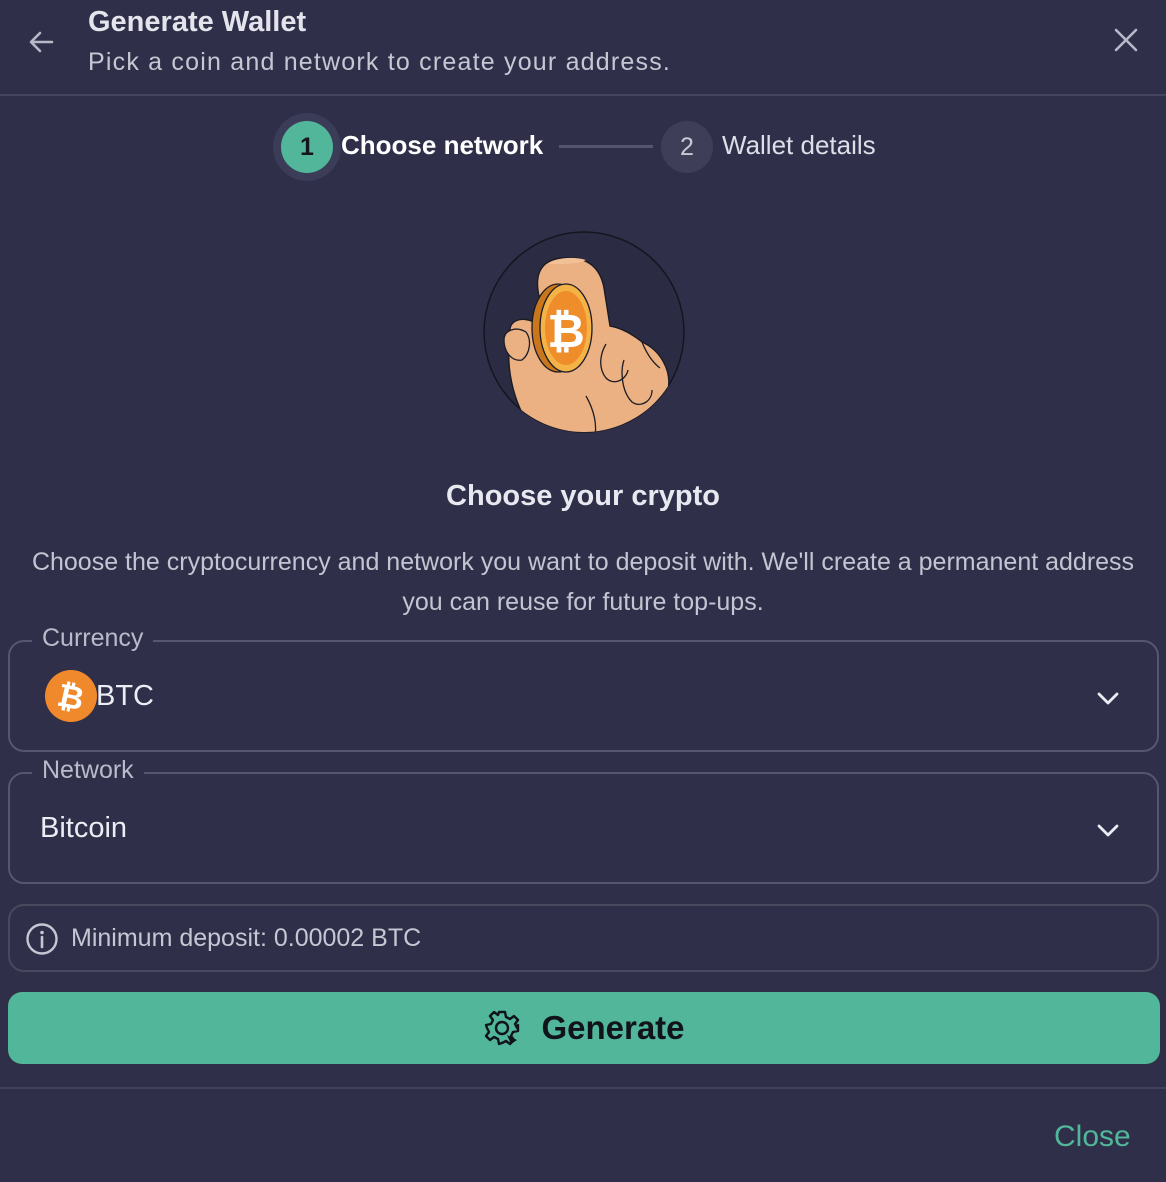 This screenshot has height=1182, width=1166. What do you see at coordinates (197, 22) in the screenshot?
I see `dialog-title: Generate Wallet` at bounding box center [197, 22].